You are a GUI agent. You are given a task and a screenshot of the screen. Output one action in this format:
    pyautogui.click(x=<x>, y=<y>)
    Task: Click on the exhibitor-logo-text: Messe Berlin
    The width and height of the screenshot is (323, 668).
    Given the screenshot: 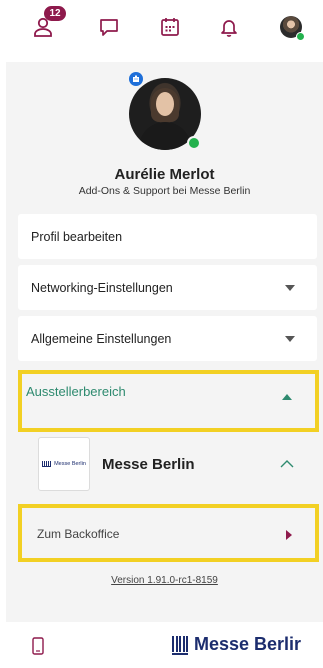 What is the action you would take?
    pyautogui.click(x=70, y=464)
    